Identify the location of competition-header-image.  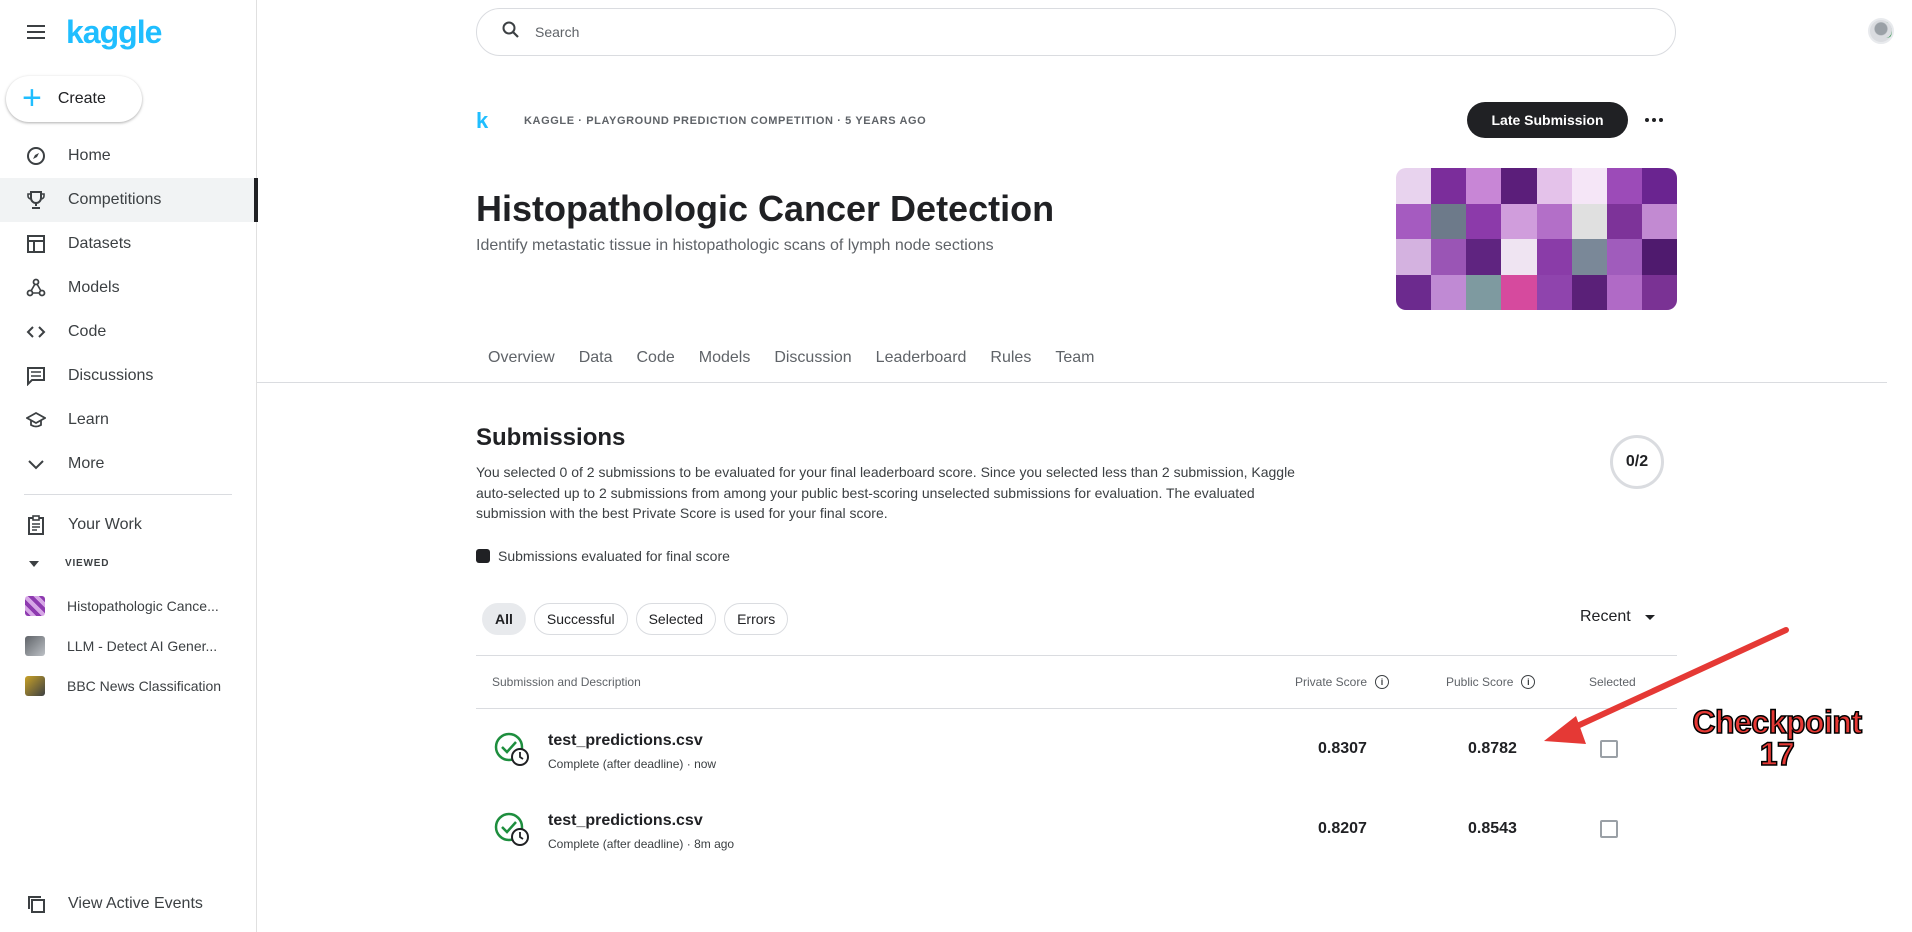
(1536, 239).